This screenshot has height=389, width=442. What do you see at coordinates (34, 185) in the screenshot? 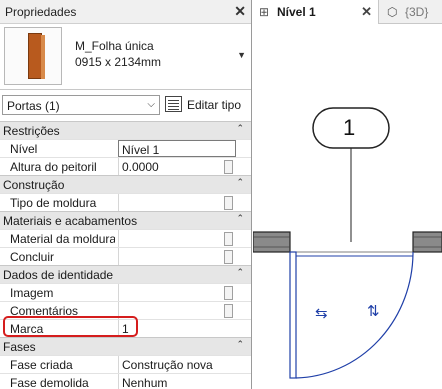
I see `category-label: Construção` at bounding box center [34, 185].